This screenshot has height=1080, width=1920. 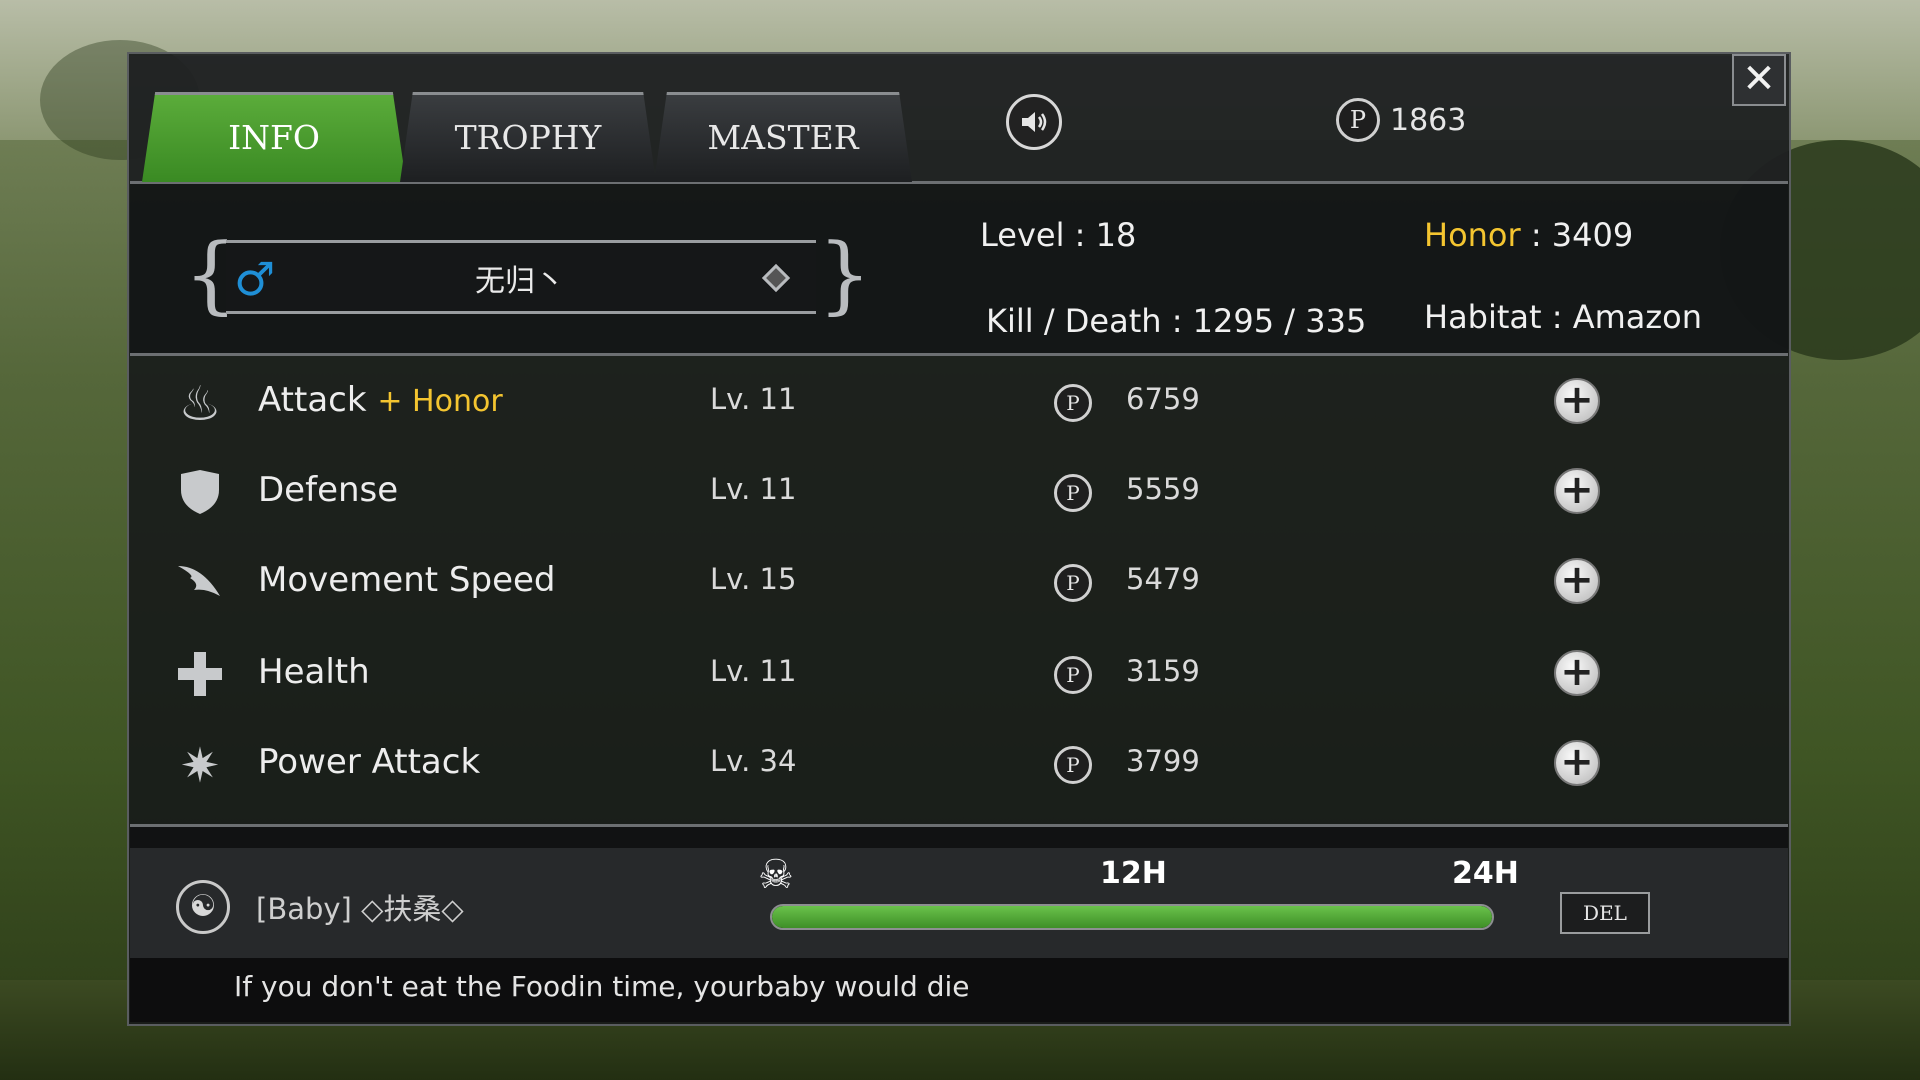 What do you see at coordinates (328, 490) in the screenshot?
I see `stat-name: Defense` at bounding box center [328, 490].